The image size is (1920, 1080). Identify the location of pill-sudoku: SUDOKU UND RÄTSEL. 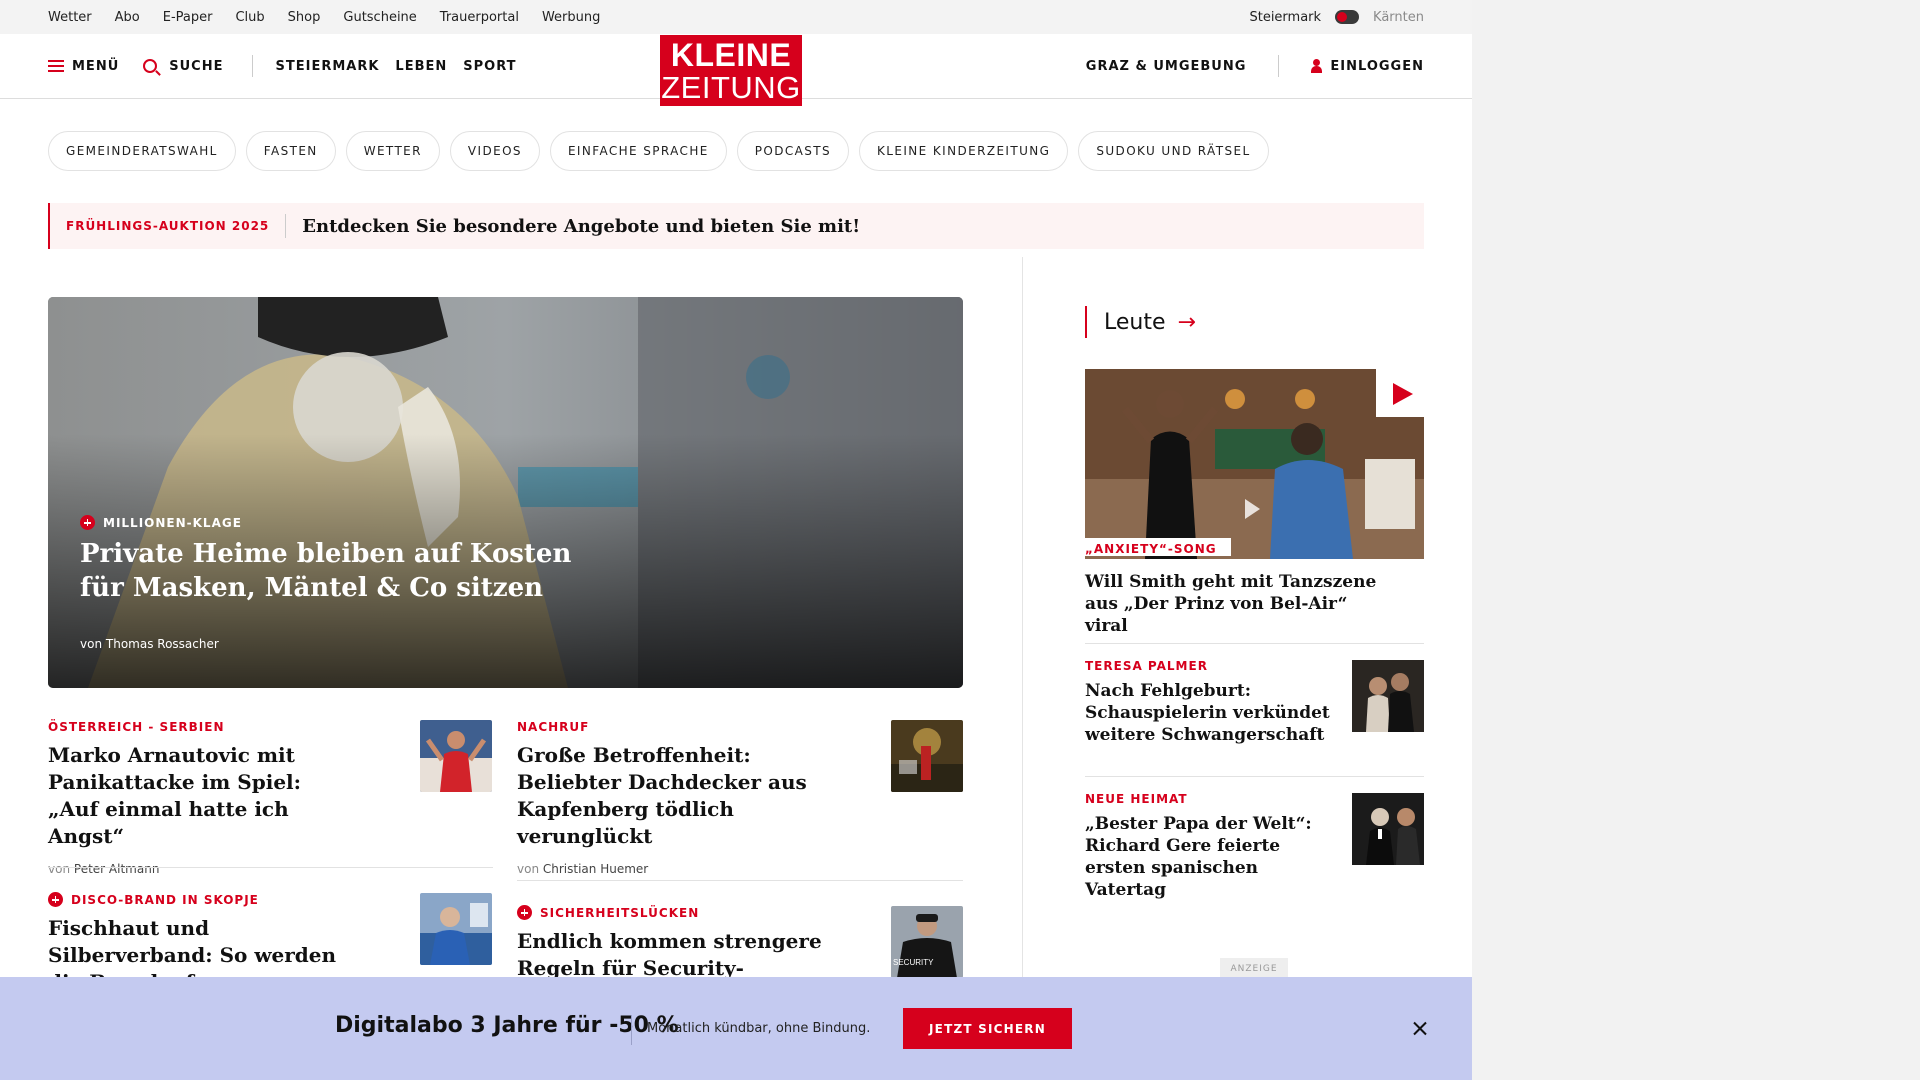
(1173, 151).